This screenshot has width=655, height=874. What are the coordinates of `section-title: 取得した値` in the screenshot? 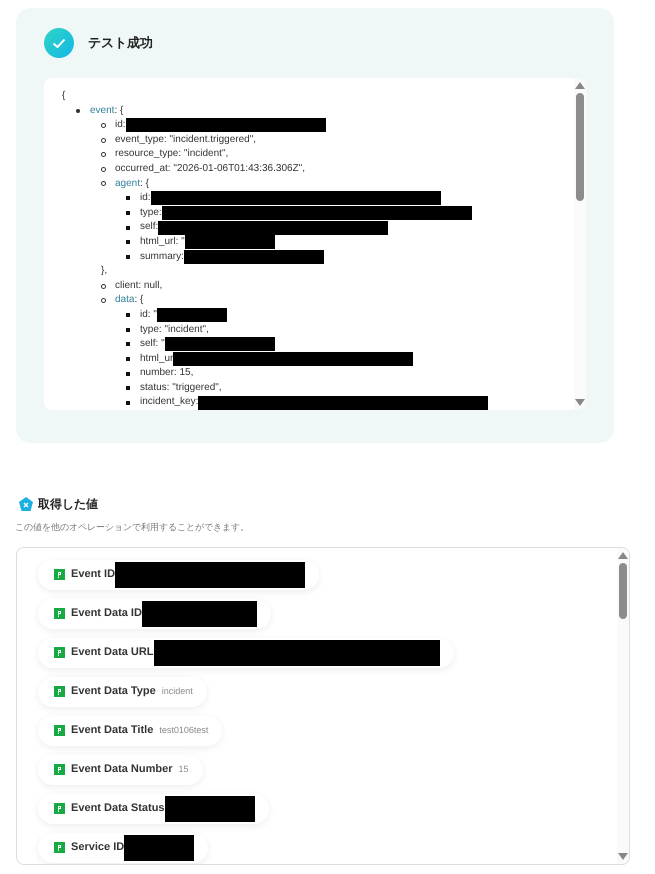 It's located at (68, 504).